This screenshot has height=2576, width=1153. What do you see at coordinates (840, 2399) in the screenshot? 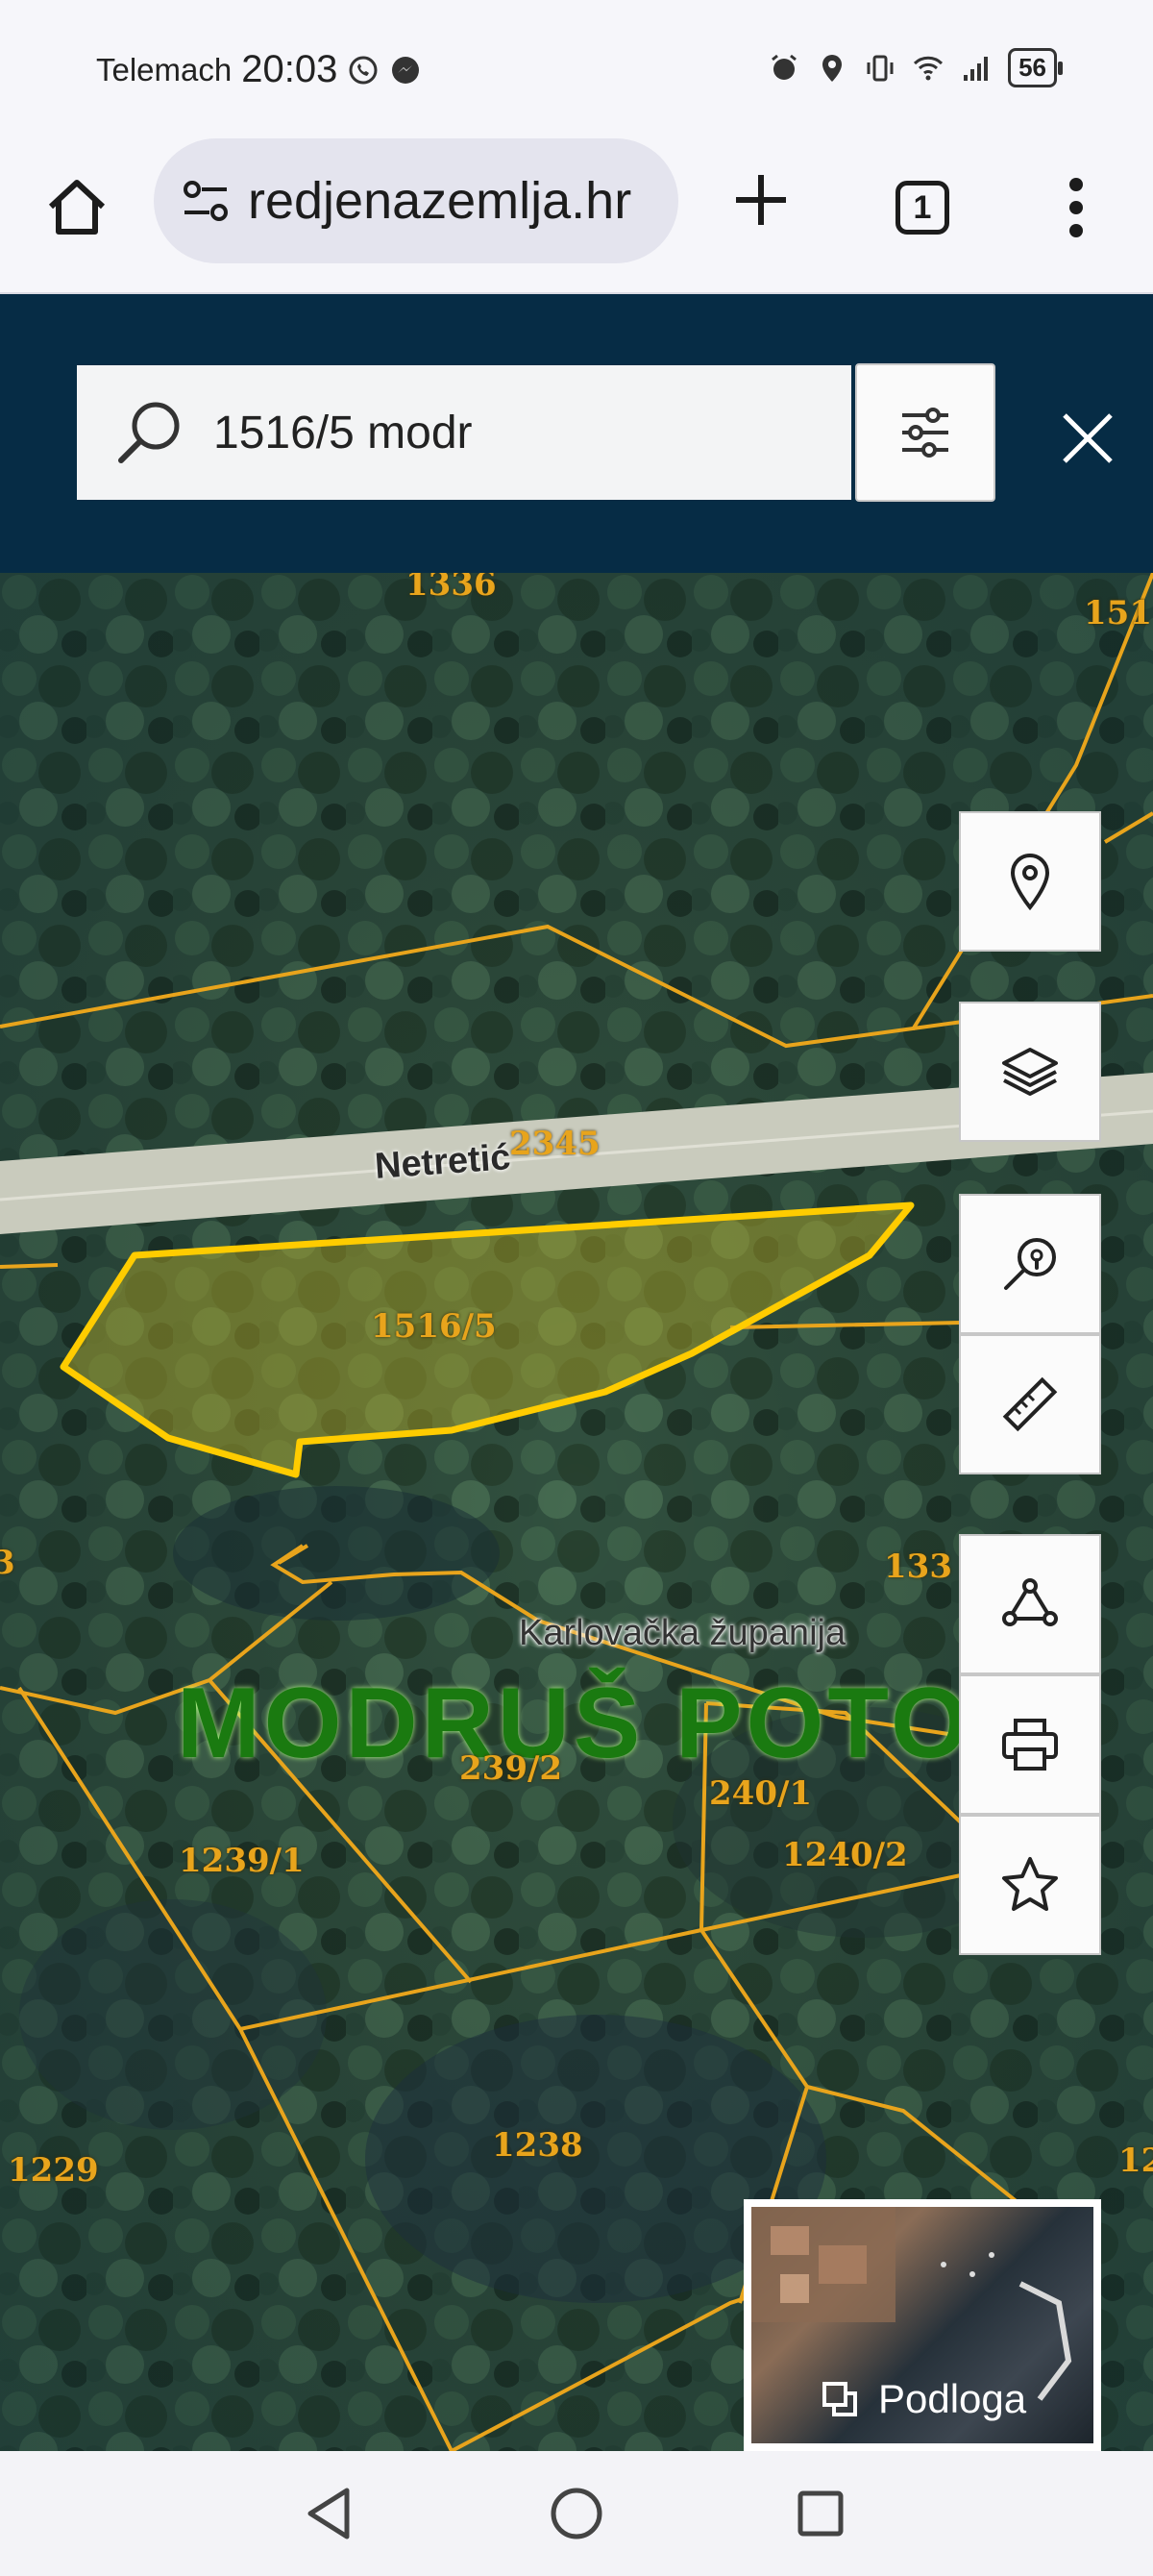
I see `basemap-icon` at bounding box center [840, 2399].